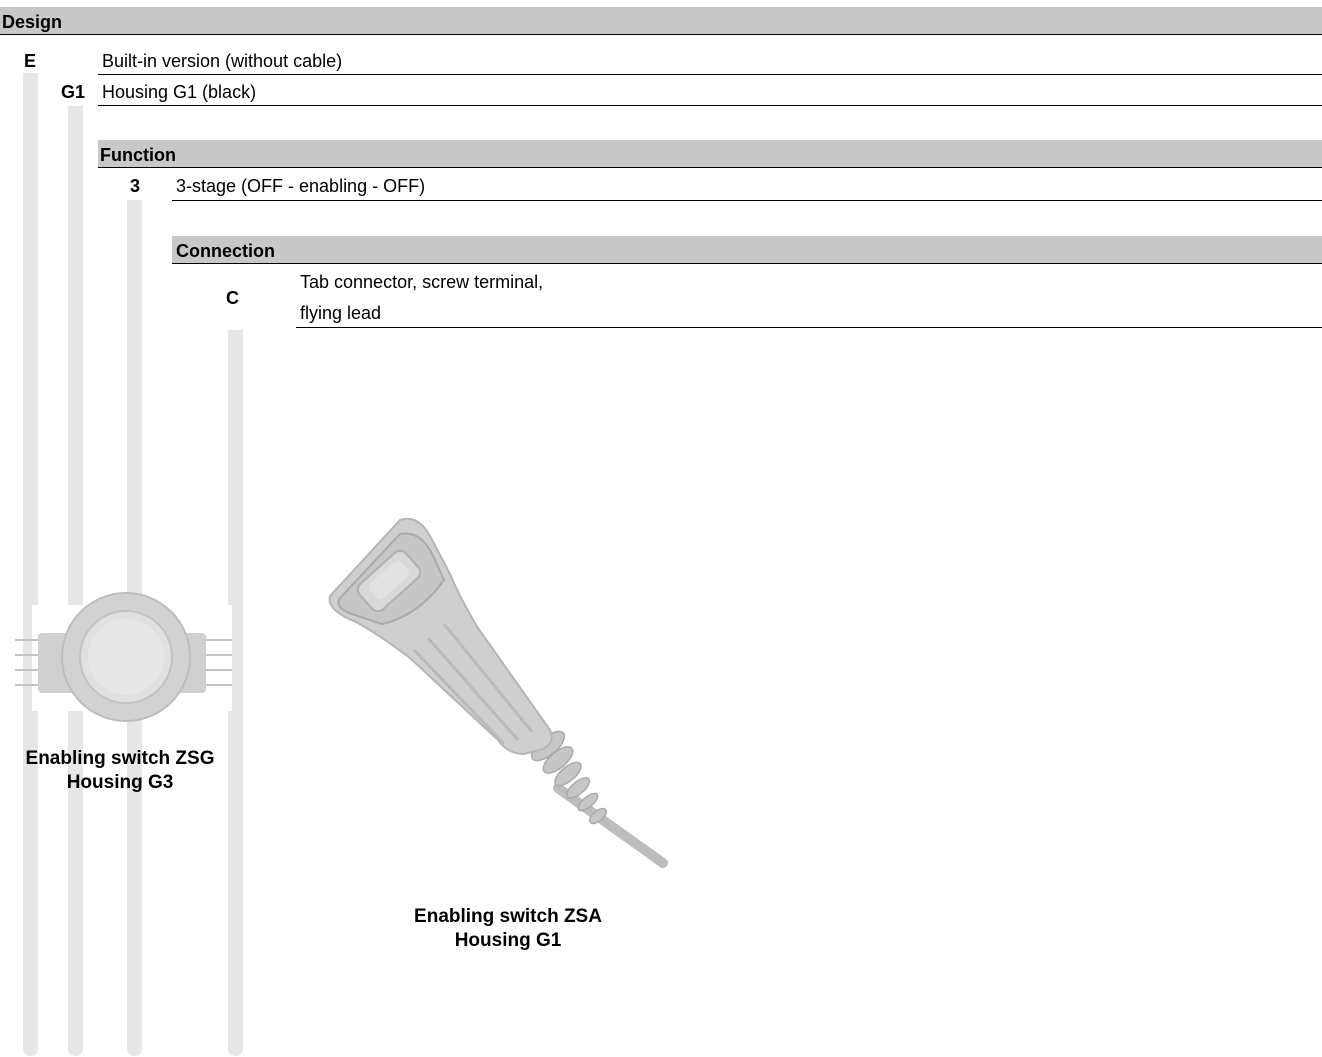 The image size is (1322, 1057). I want to click on function-heading: Function, so click(138, 155).